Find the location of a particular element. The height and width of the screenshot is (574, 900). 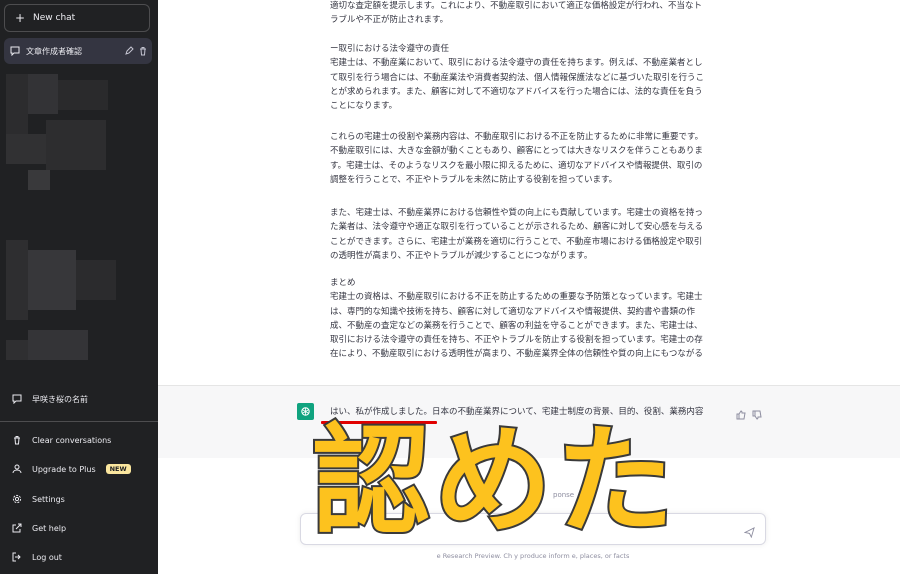

clear-conversations-label: Clear conversations is located at coordinates (72, 440).